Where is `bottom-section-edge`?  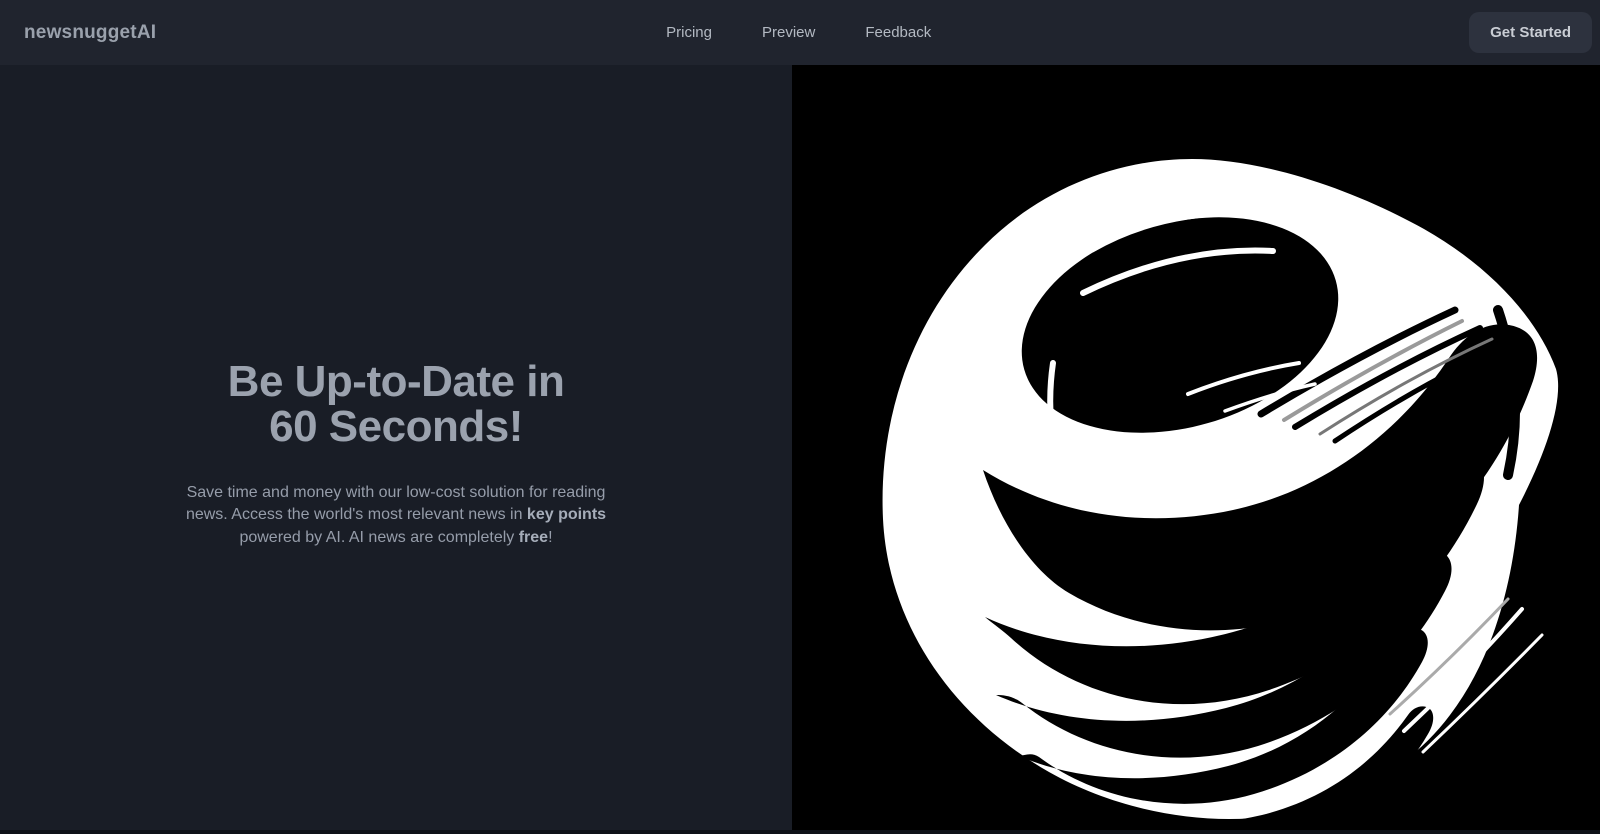 bottom-section-edge is located at coordinates (800, 832).